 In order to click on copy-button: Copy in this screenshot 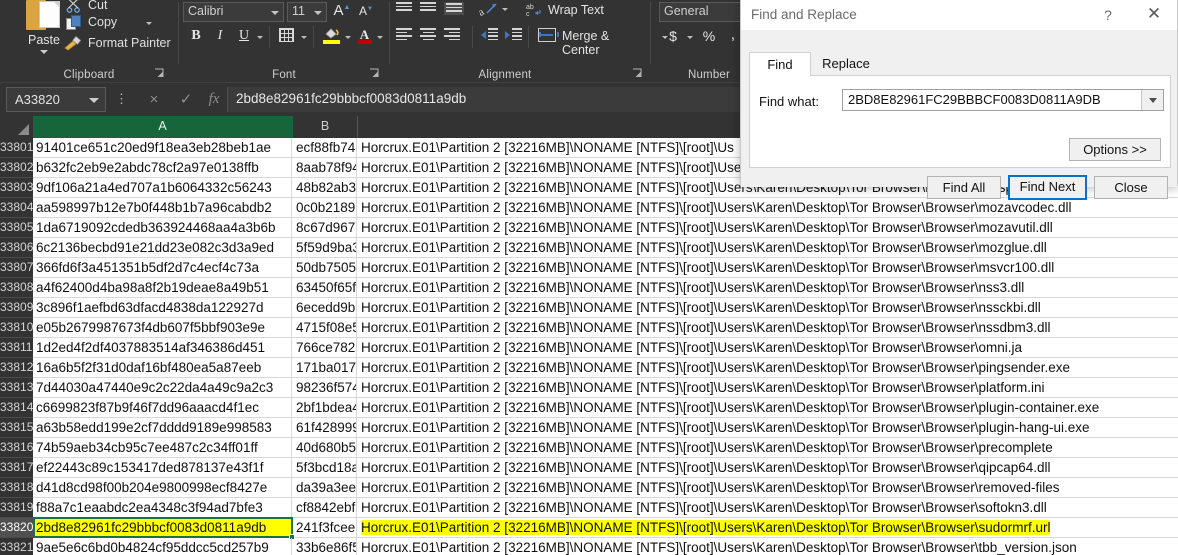, I will do `click(117, 23)`.